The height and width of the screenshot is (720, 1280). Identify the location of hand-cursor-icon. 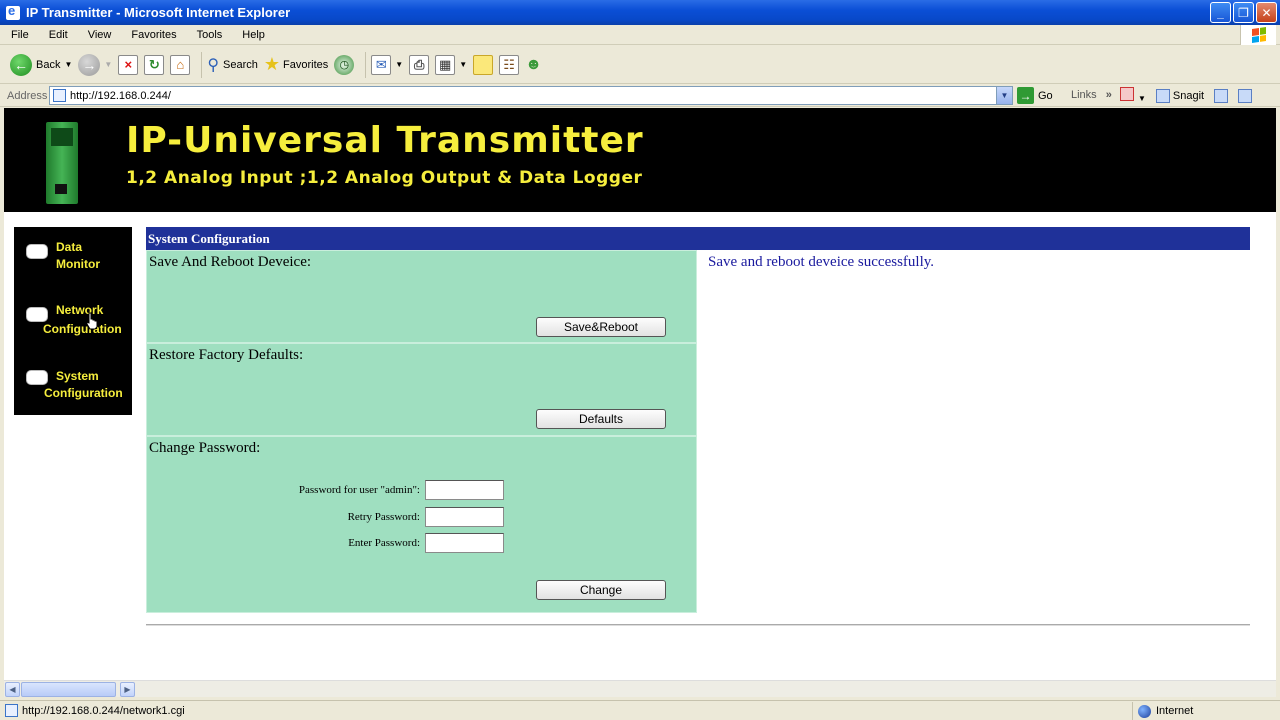
(92, 321).